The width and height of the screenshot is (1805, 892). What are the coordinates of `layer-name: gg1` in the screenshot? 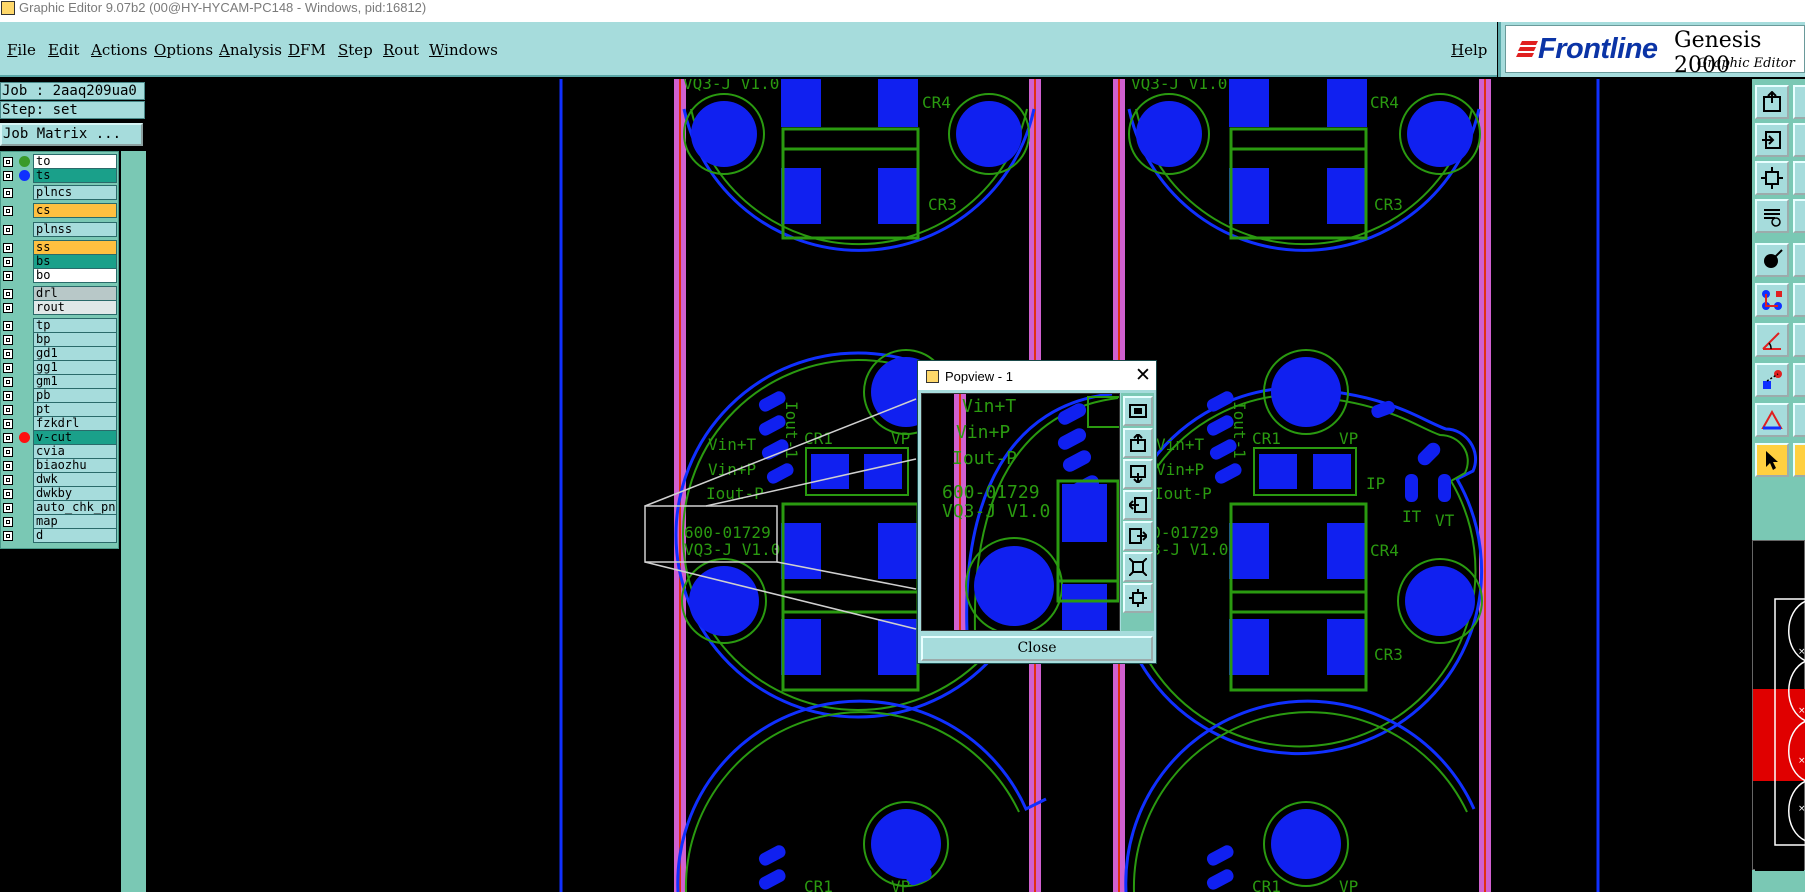 It's located at (75, 367).